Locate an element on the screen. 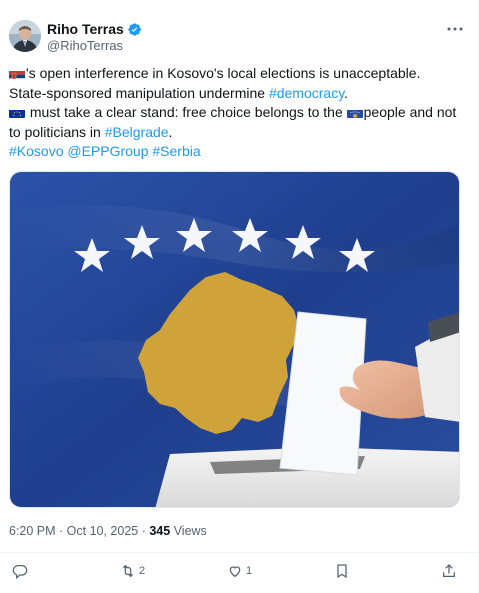 The height and width of the screenshot is (593, 479). like-button: 1 is located at coordinates (239, 571).